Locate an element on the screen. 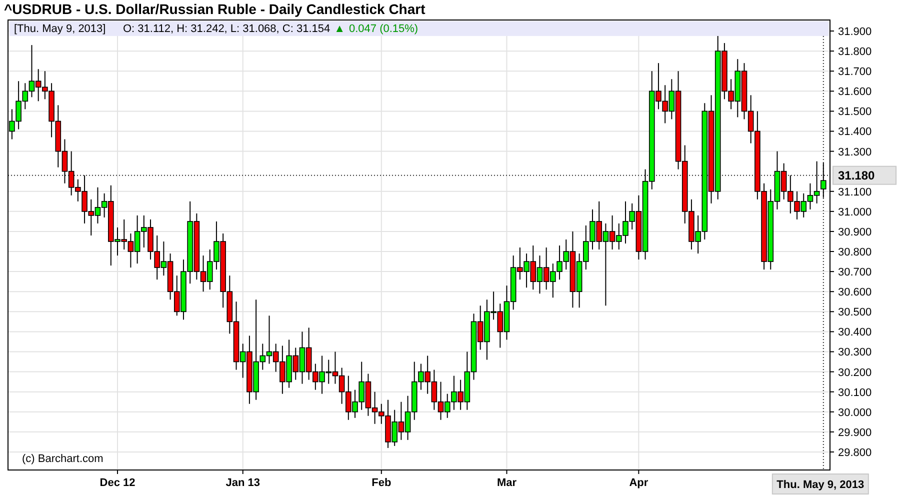  x-axis-label: Apr is located at coordinates (638, 483).